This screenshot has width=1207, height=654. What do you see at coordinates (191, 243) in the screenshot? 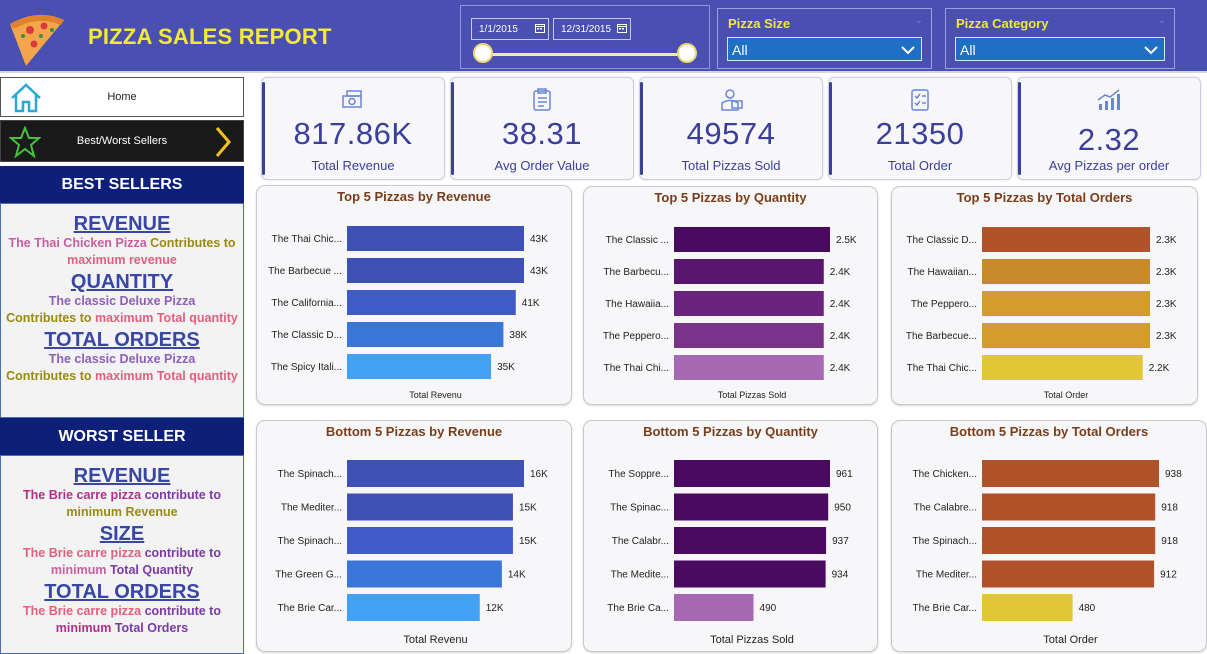
I see `best-revenue-text: Contributes to` at bounding box center [191, 243].